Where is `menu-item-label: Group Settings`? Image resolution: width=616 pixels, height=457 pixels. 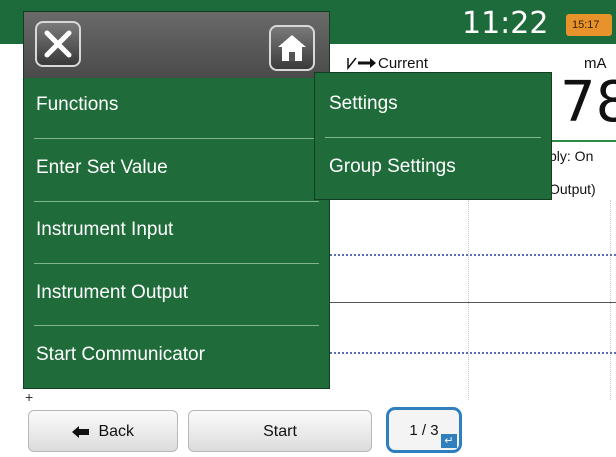 menu-item-label: Group Settings is located at coordinates (392, 166).